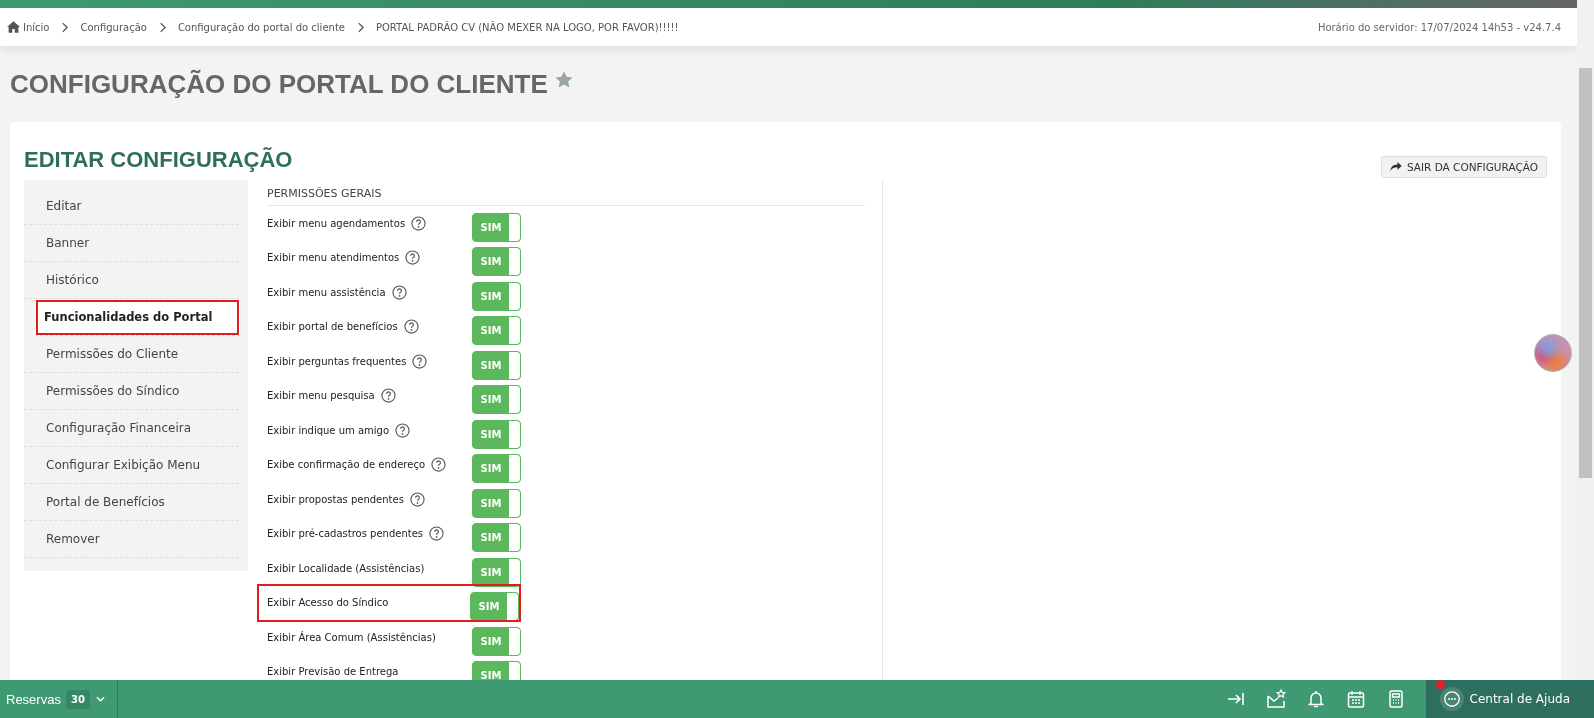 The width and height of the screenshot is (1594, 718). I want to click on envelope-star-icon, so click(1275, 699).